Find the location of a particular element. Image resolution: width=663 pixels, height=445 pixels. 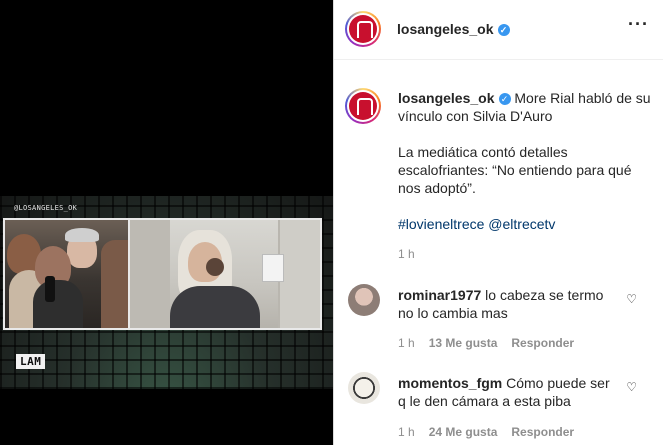

comment-likes: 24 Me gusta is located at coordinates (463, 432).